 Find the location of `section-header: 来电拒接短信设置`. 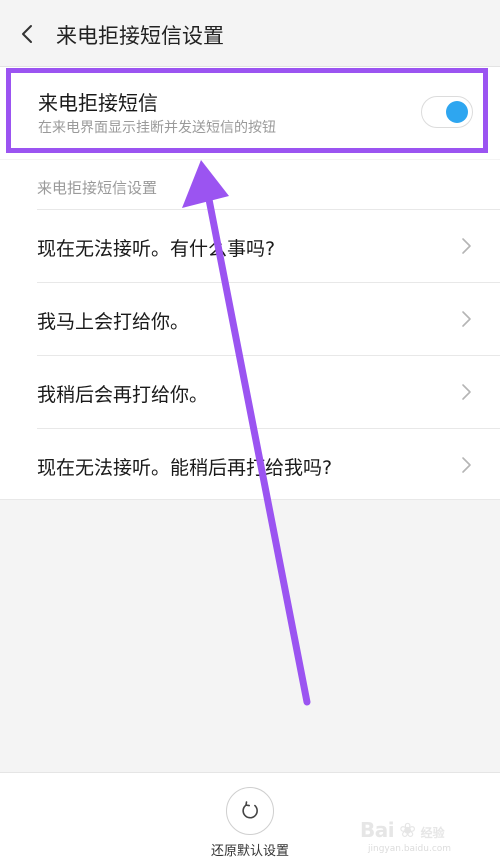

section-header: 来电拒接短信设置 is located at coordinates (97, 188).